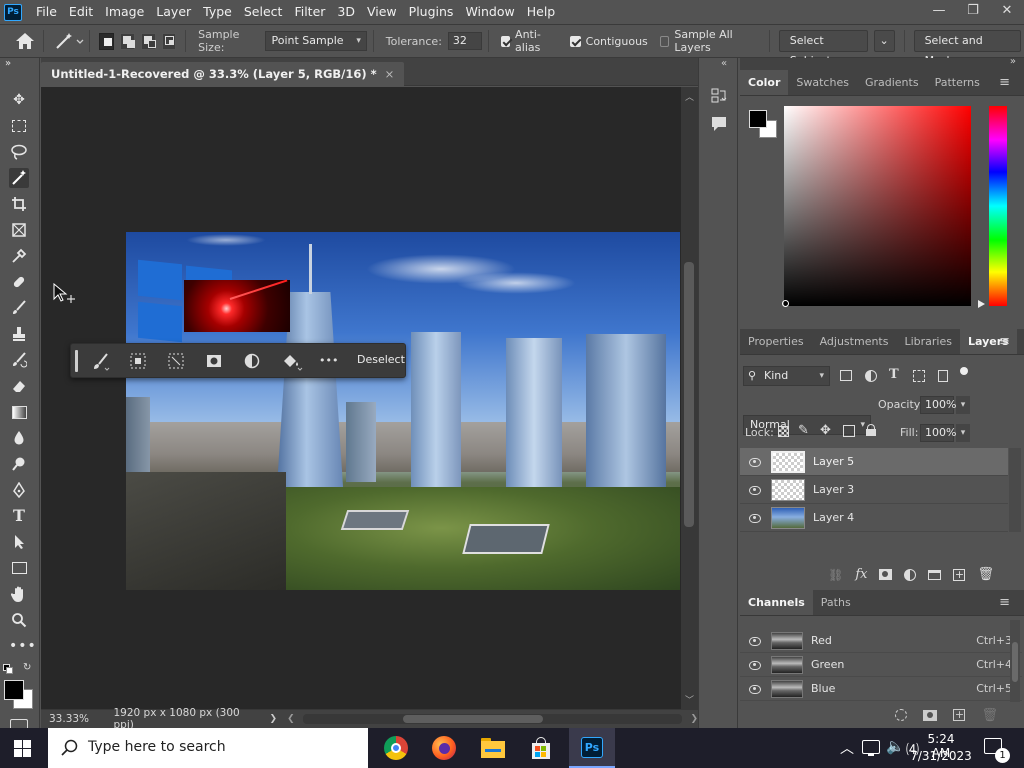 This screenshot has height=768, width=1024. What do you see at coordinates (14, 690) in the screenshot?
I see `foreground-color-swatch` at bounding box center [14, 690].